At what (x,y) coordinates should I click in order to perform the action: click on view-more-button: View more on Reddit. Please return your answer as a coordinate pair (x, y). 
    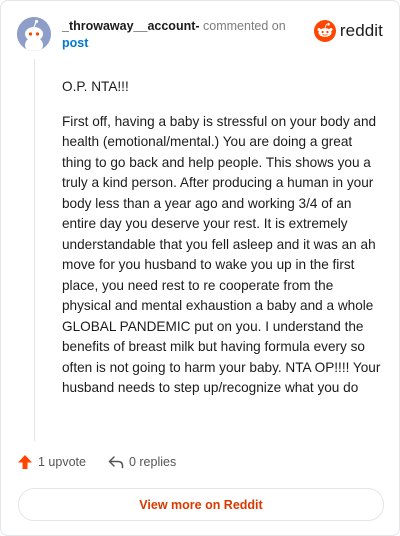
    Looking at the image, I should click on (201, 504).